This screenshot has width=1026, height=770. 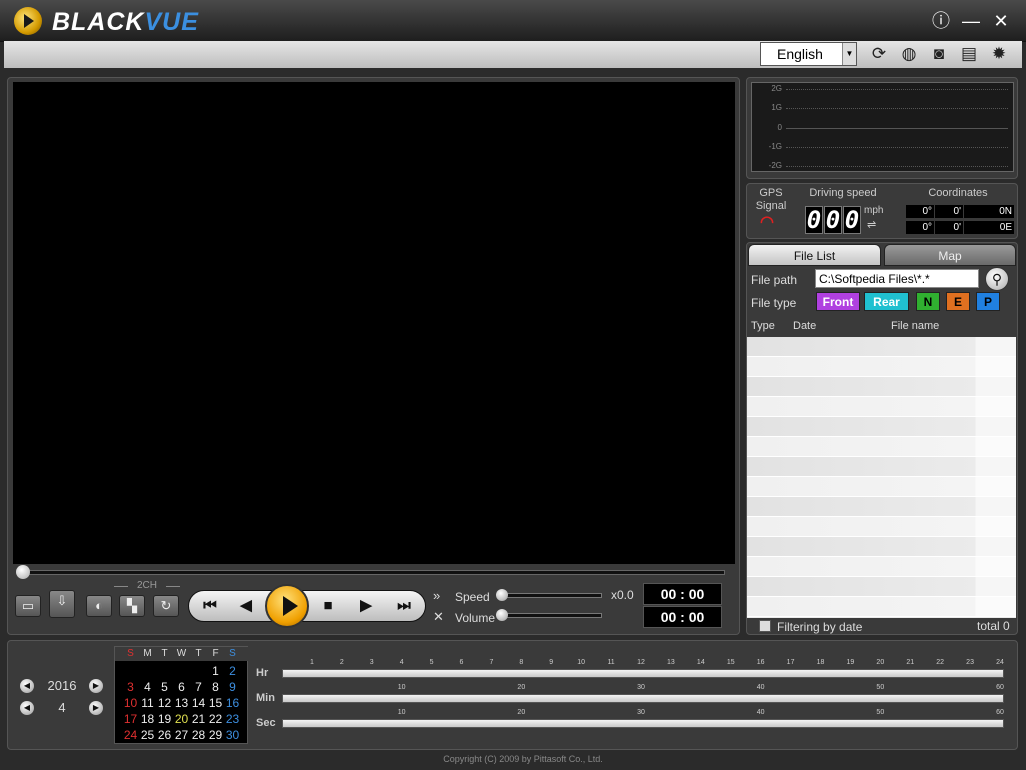 I want to click on column-date: Date, so click(x=804, y=326).